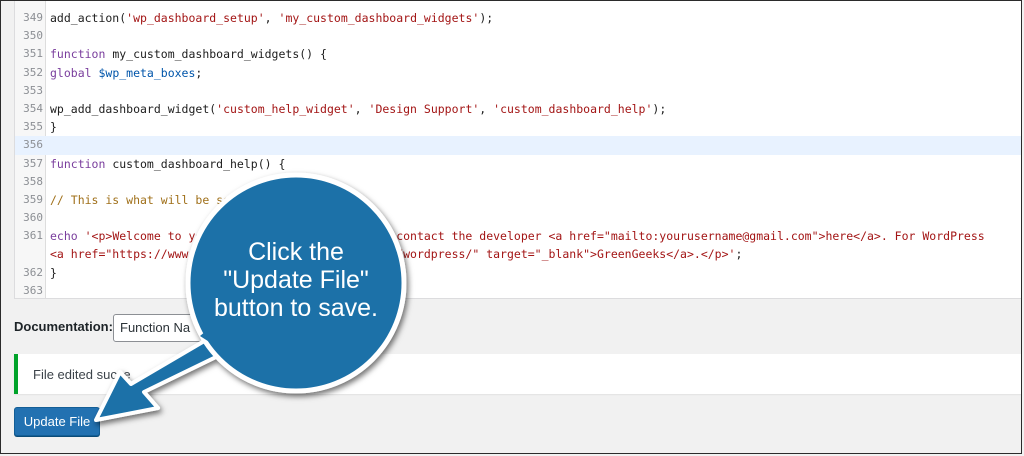 This screenshot has height=456, width=1024. I want to click on code-line: 350, so click(518, 36).